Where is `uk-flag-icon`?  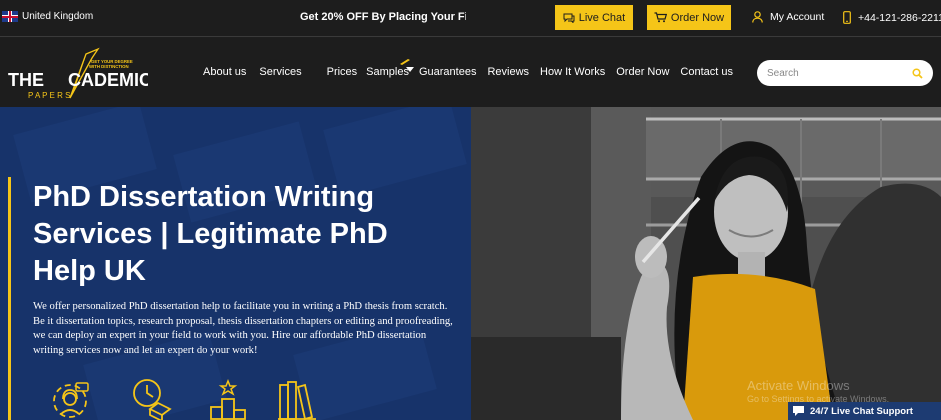 uk-flag-icon is located at coordinates (10, 16).